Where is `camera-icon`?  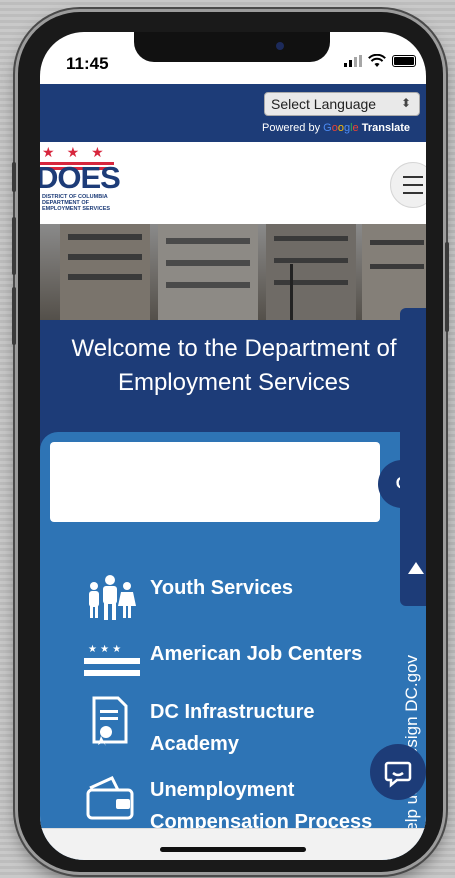
camera-icon is located at coordinates (280, 46).